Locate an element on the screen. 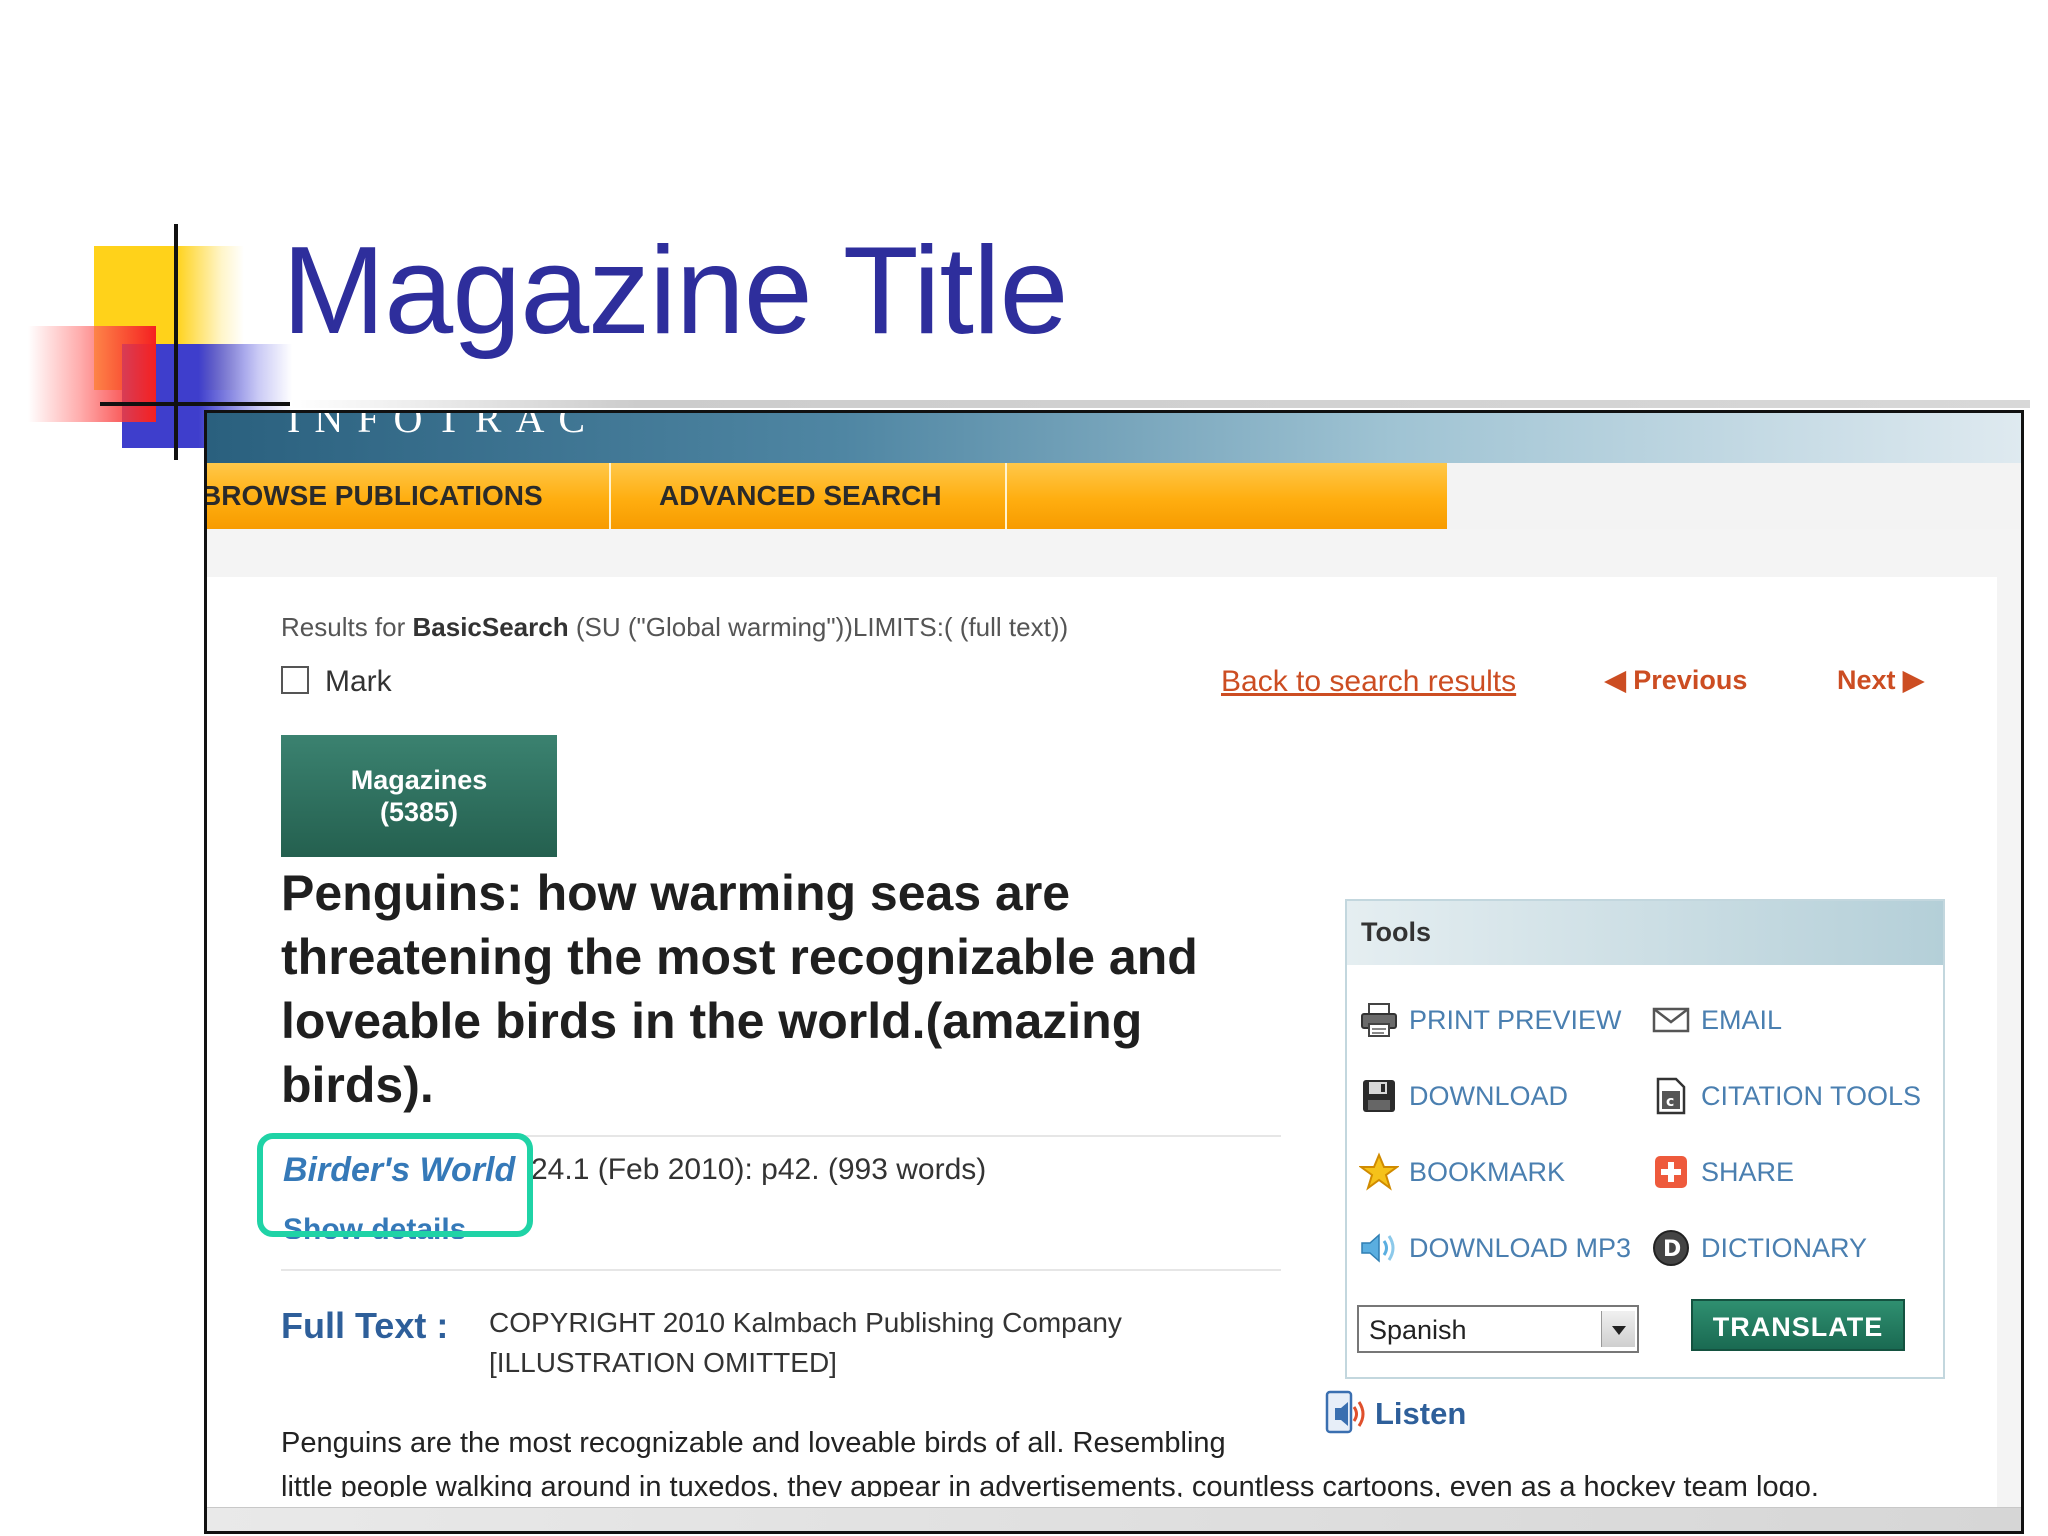 The width and height of the screenshot is (2048, 1536). tool-dictionary-label: DICTIONARY is located at coordinates (1784, 1247).